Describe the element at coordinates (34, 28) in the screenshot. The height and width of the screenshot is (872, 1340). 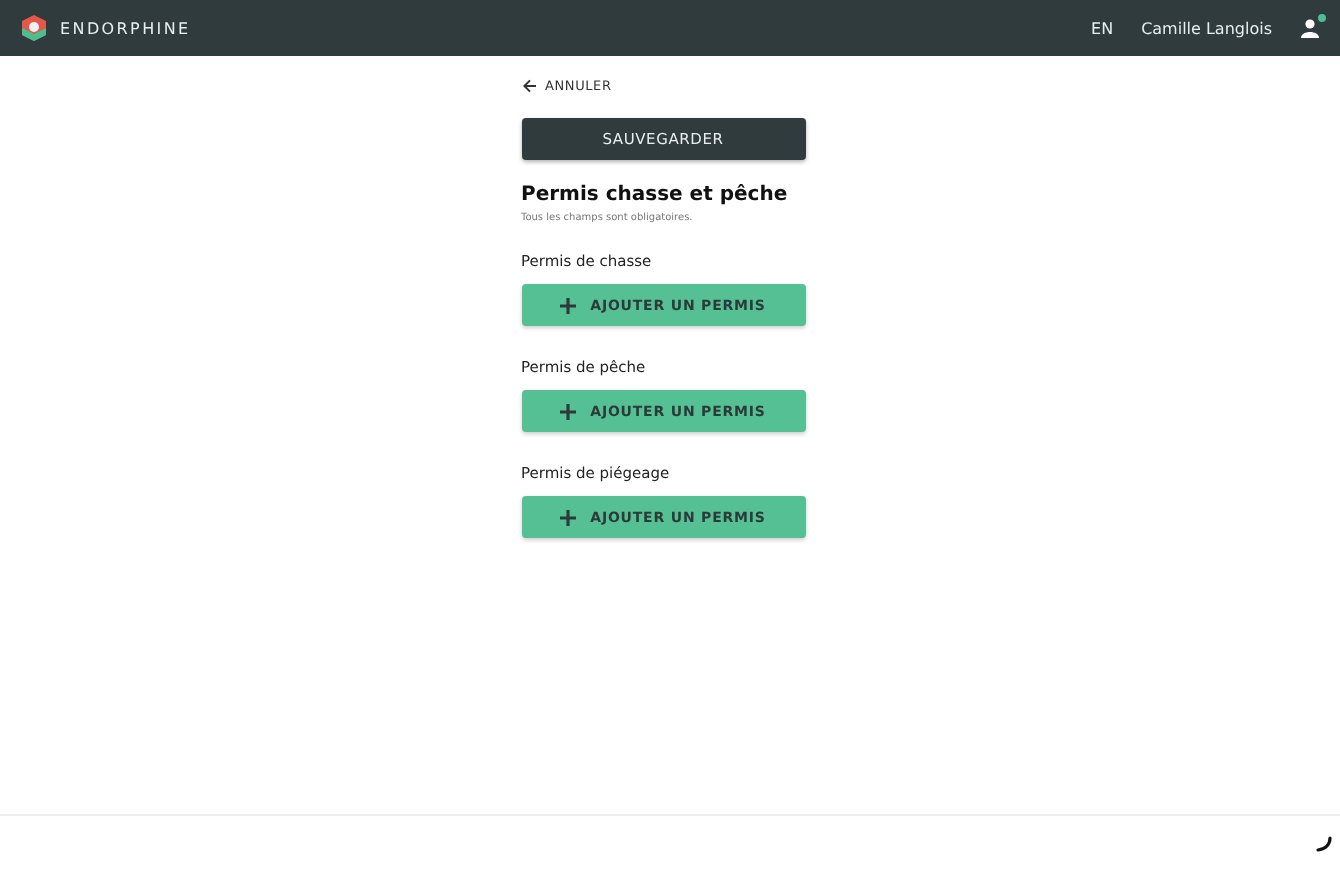
I see `logo-icon` at that location.